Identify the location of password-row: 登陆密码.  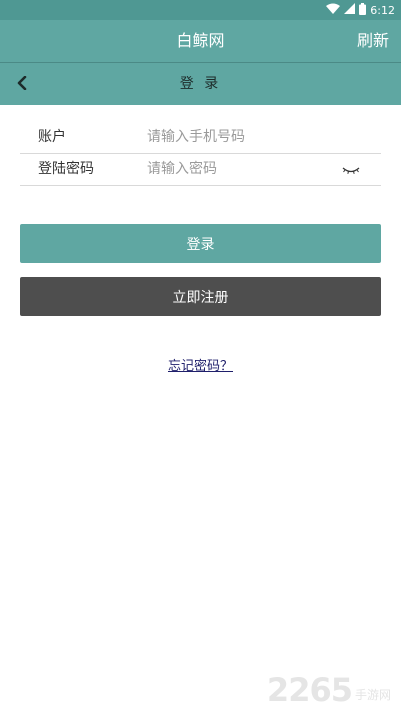
(200, 169).